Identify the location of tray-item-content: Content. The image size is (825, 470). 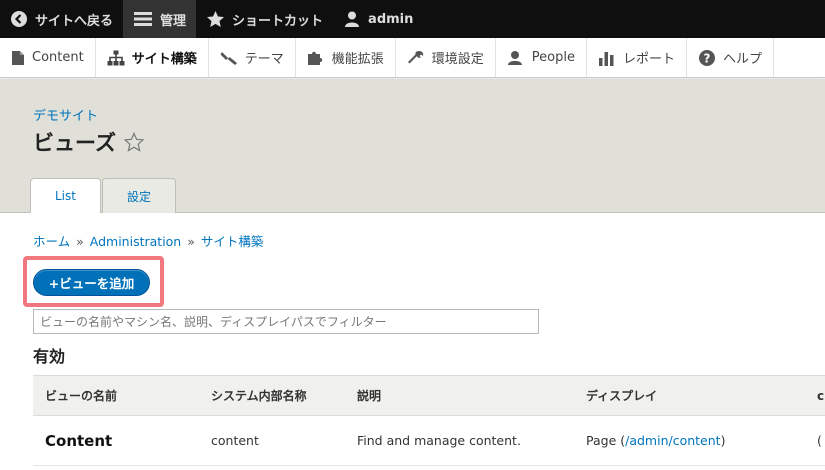
(48, 57).